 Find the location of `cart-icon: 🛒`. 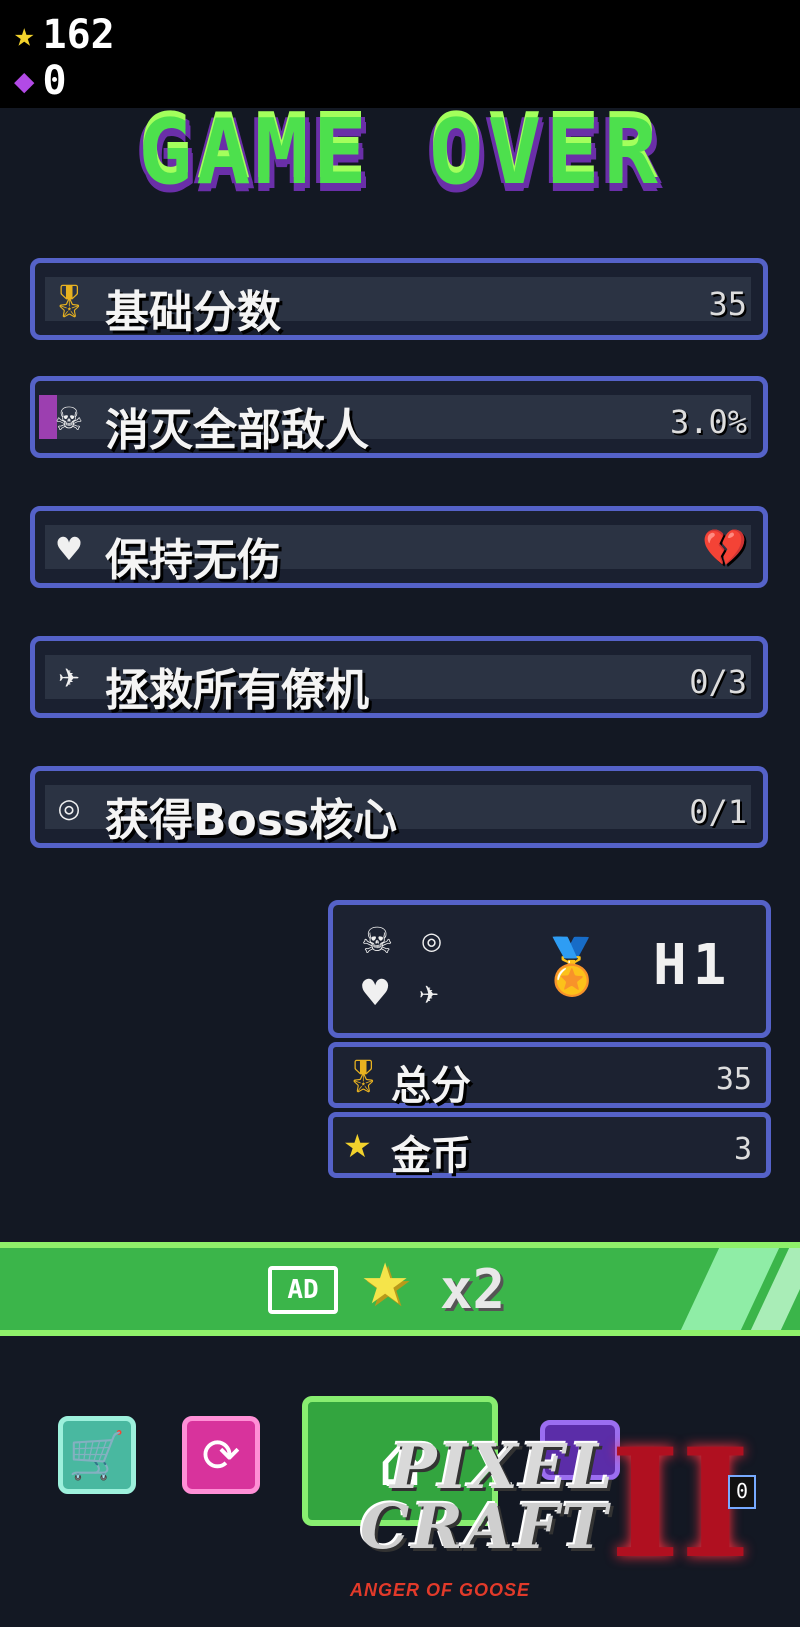

cart-icon: 🛒 is located at coordinates (97, 1454).